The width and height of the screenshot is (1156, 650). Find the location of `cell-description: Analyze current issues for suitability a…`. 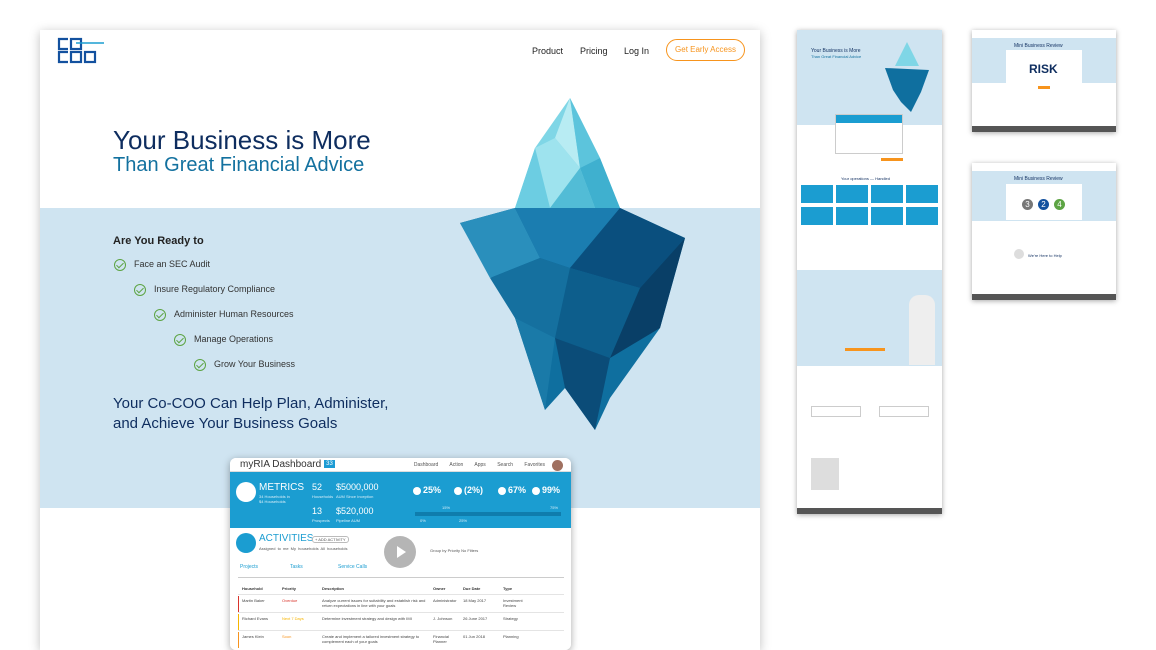

cell-description: Analyze current issues for suitability a… is located at coordinates (374, 603).